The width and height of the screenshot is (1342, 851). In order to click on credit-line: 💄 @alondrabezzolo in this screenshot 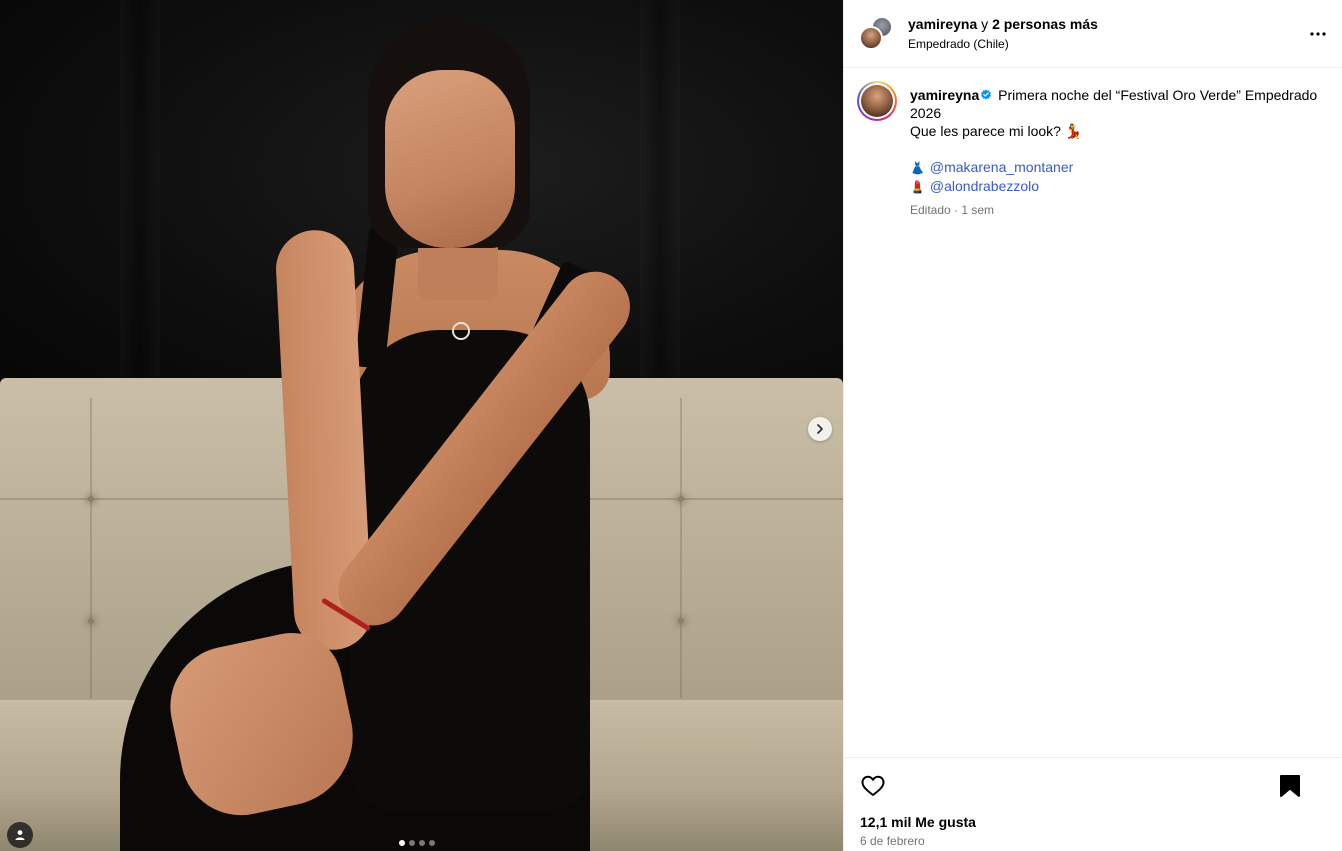, I will do `click(1115, 186)`.